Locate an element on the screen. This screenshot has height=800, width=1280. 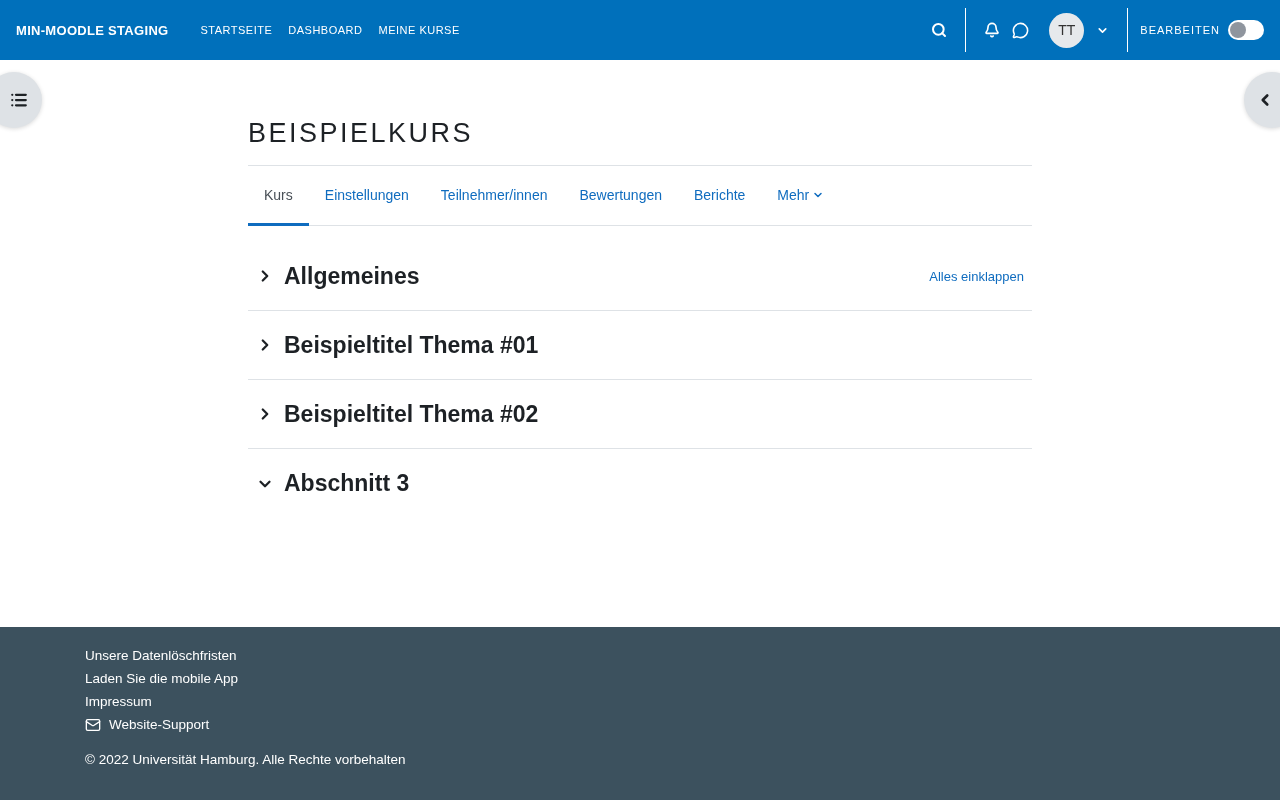
nav-link: STARTSEITE is located at coordinates (236, 30).